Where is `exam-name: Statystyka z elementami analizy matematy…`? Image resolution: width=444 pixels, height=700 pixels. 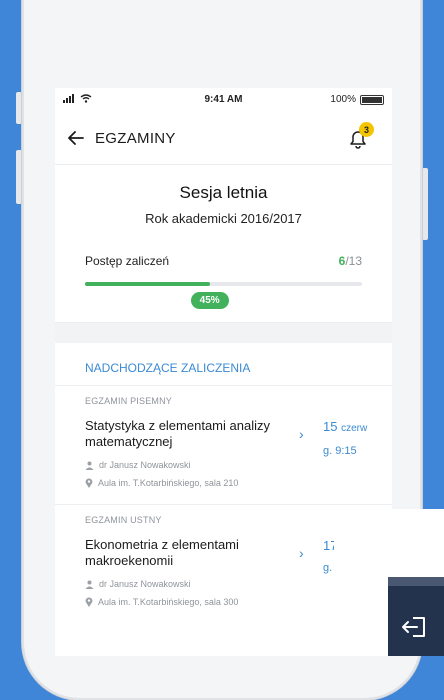 exam-name: Statystyka z elementami analizy matematy… is located at coordinates (177, 433).